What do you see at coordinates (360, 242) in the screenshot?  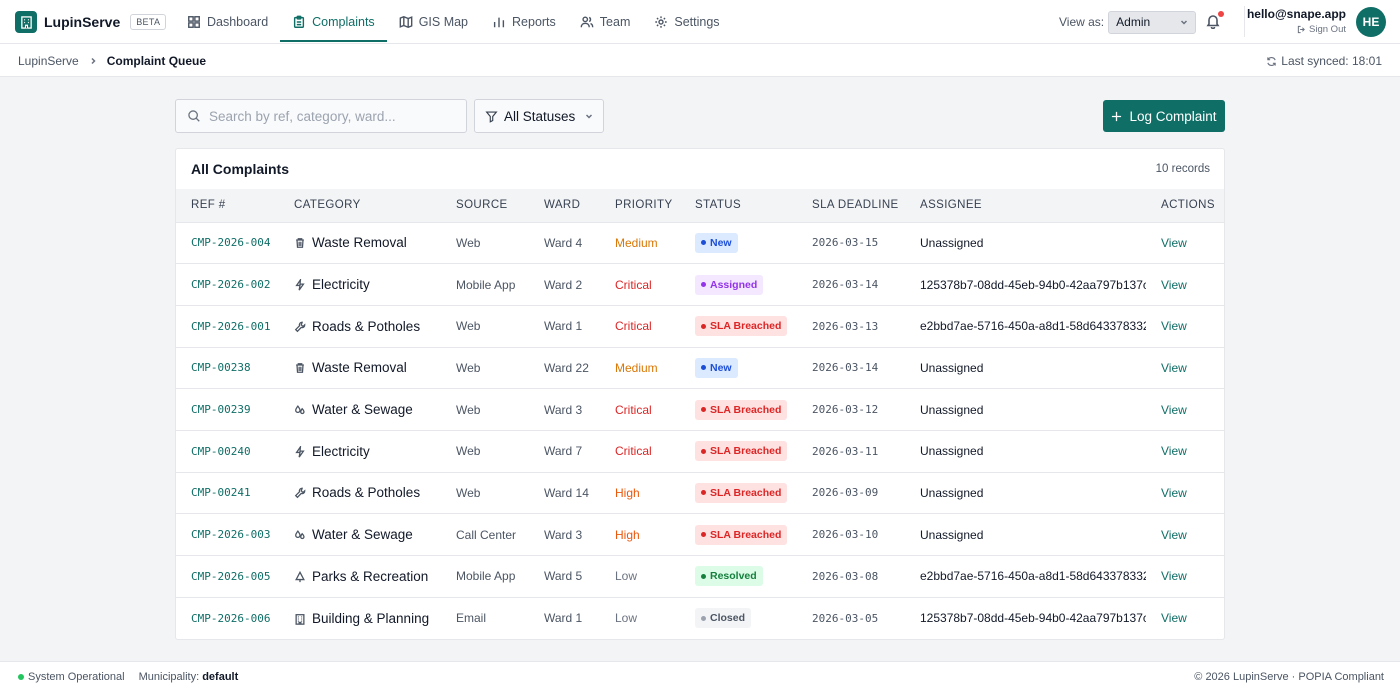 I see `category-cell: Waste Removal` at bounding box center [360, 242].